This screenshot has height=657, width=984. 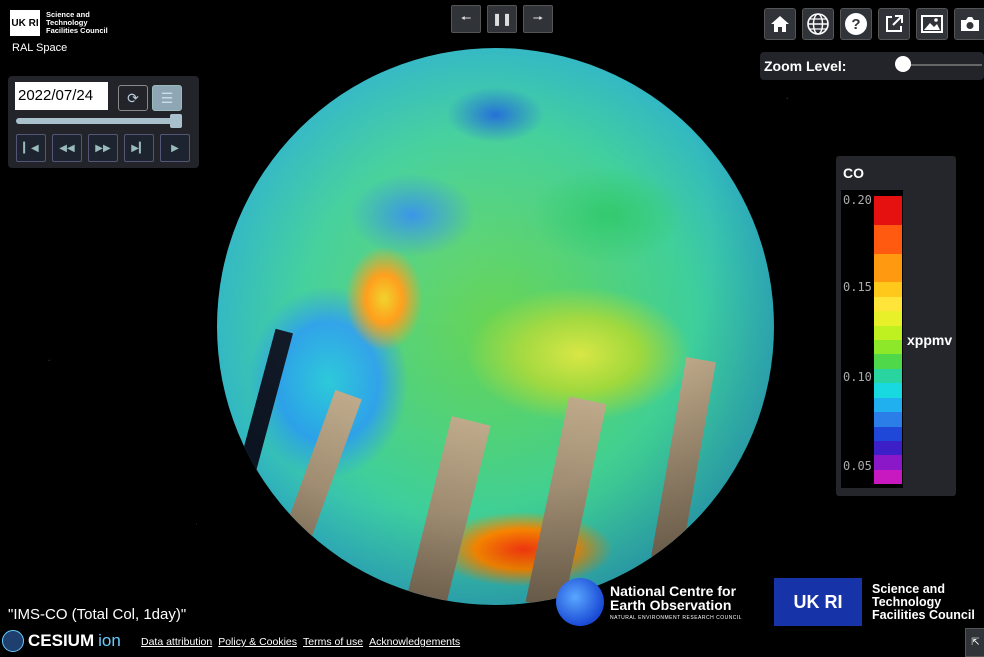 I want to click on cesium-ion-logo: CESIUM ion, so click(x=61, y=641).